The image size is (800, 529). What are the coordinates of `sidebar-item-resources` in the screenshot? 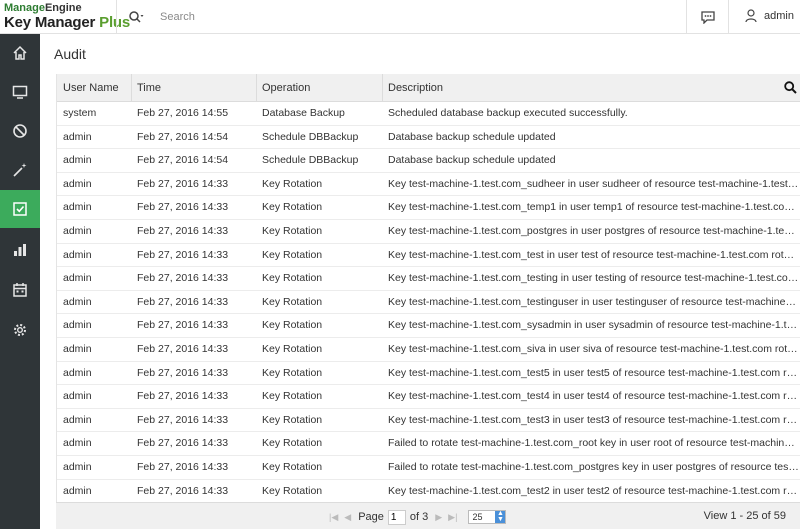 It's located at (20, 92).